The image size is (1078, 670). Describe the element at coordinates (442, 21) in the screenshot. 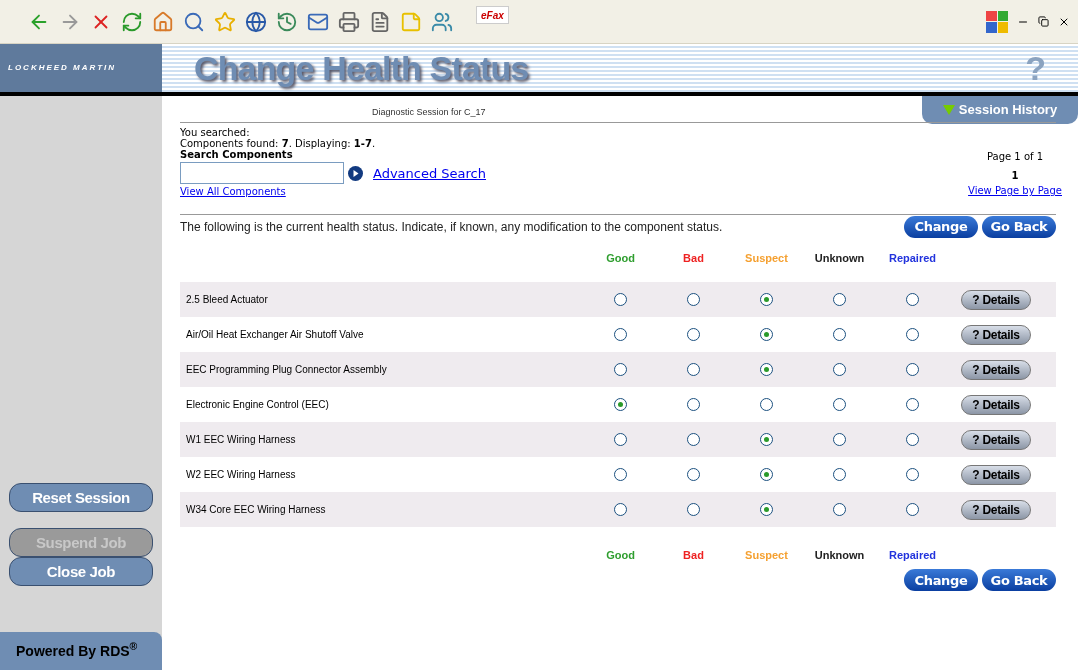

I see `people-icon` at that location.